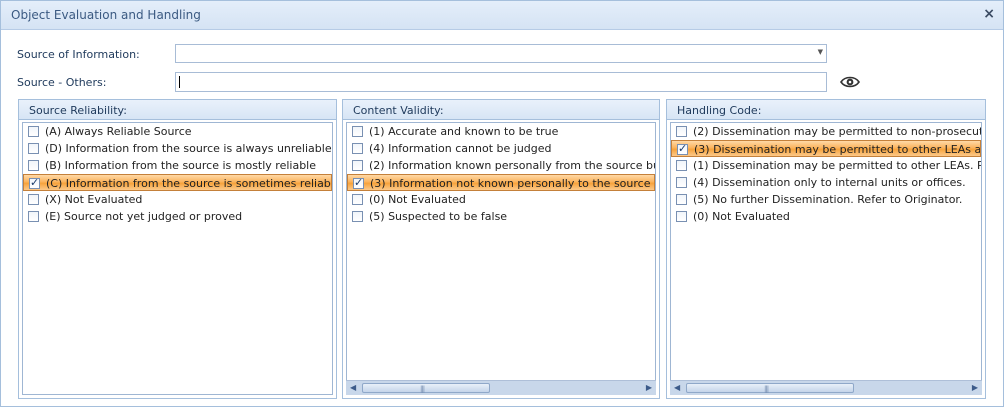 This screenshot has height=407, width=1004. I want to click on handling-code-hscrollbar: ◀ ||| ▶, so click(826, 387).